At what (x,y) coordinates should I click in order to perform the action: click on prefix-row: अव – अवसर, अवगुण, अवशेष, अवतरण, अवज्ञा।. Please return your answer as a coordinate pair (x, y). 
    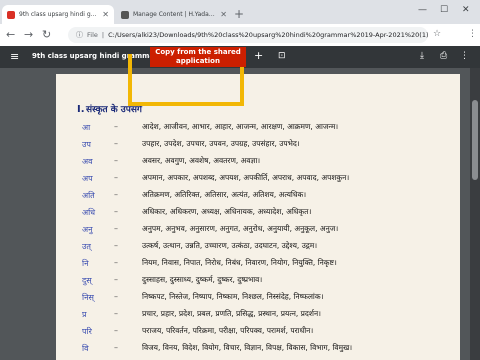
    Looking at the image, I should click on (258, 162).